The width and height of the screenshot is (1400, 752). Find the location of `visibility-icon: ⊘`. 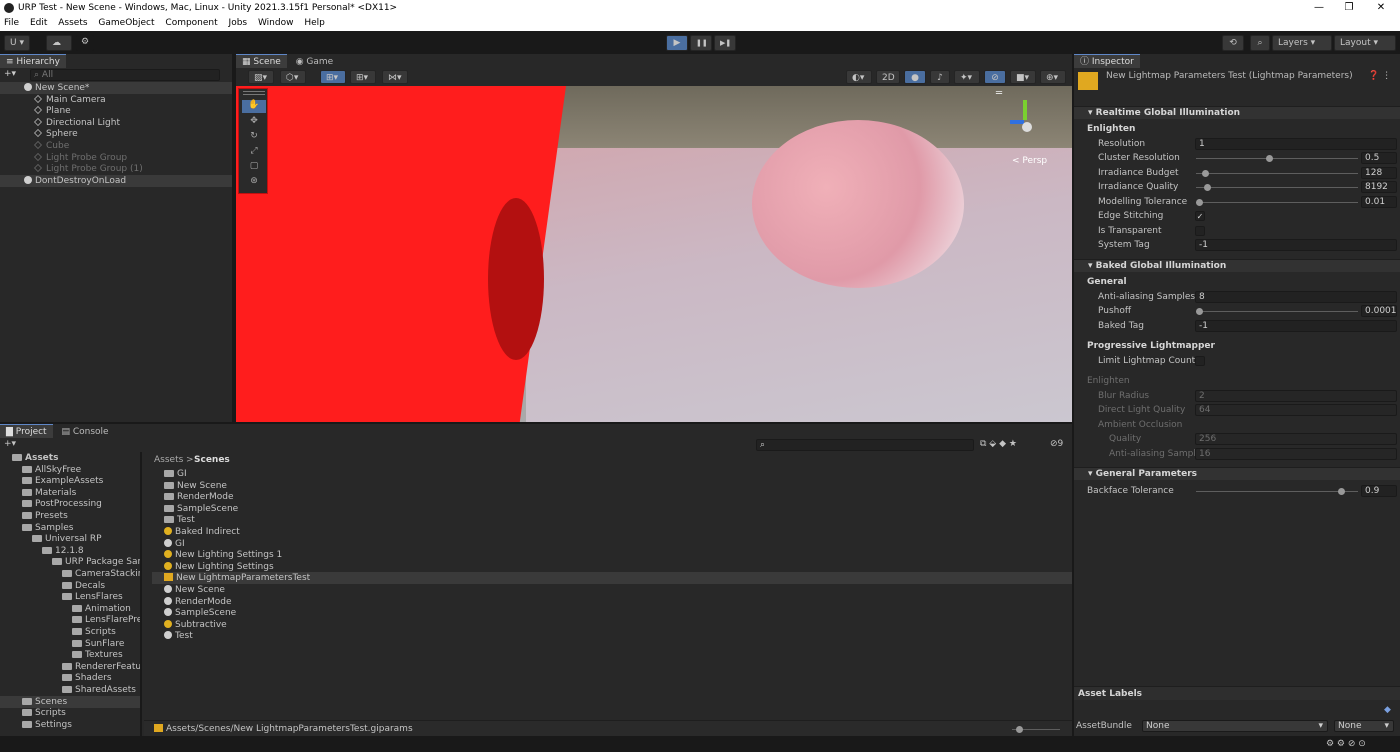

visibility-icon: ⊘ is located at coordinates (995, 77).